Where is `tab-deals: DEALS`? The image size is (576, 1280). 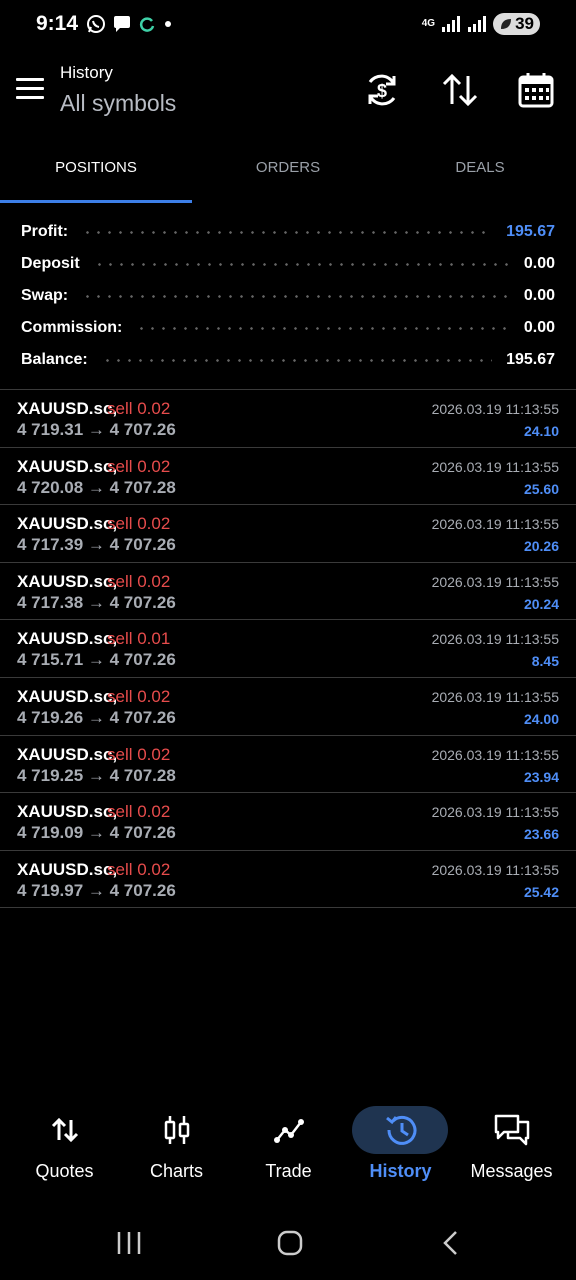 tab-deals: DEALS is located at coordinates (480, 172).